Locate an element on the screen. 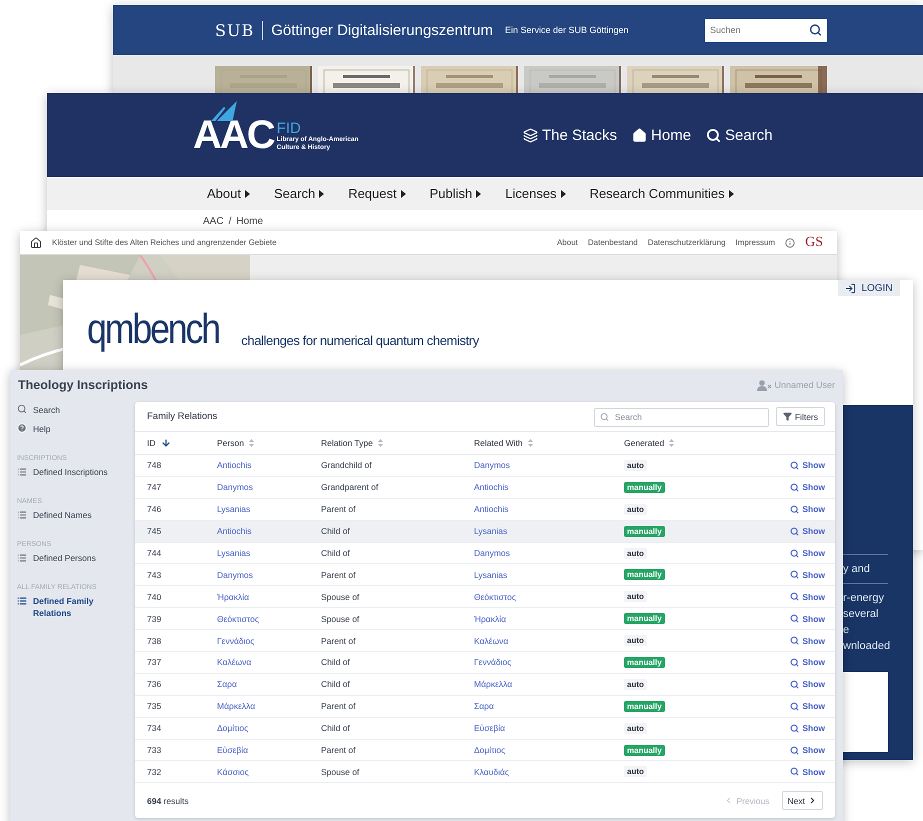 The height and width of the screenshot is (821, 923). nav-link: Datenbestand is located at coordinates (613, 242).